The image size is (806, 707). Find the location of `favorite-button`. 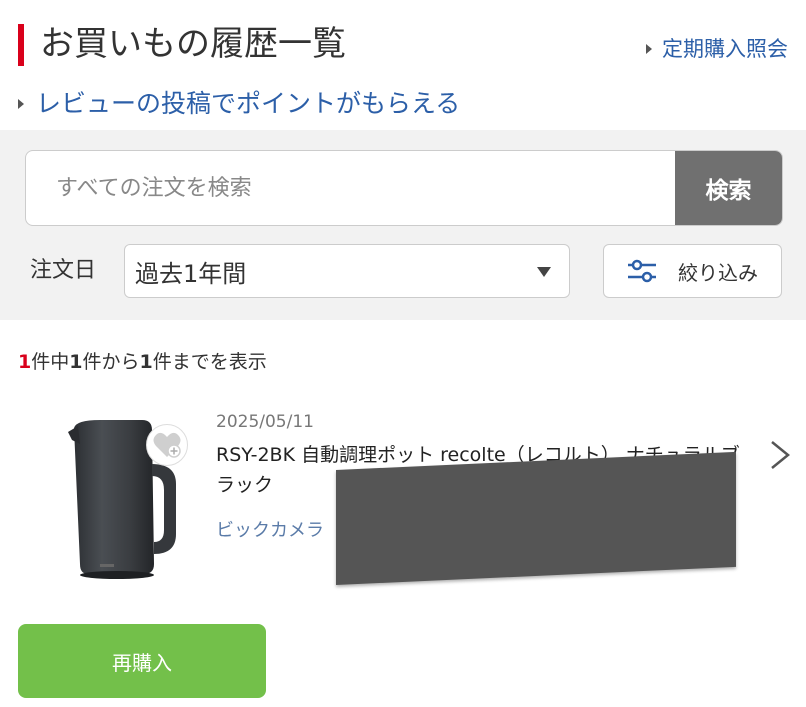

favorite-button is located at coordinates (167, 445).